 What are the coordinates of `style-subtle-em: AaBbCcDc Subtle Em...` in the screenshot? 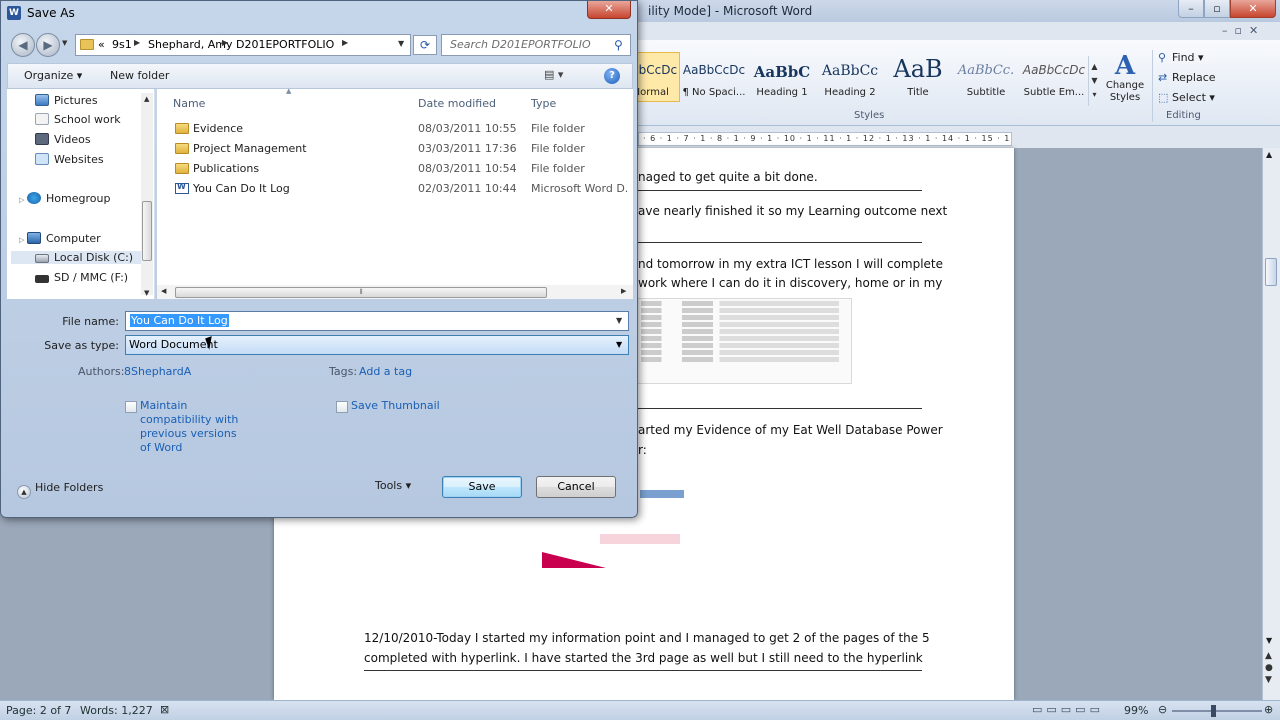 It's located at (1054, 77).